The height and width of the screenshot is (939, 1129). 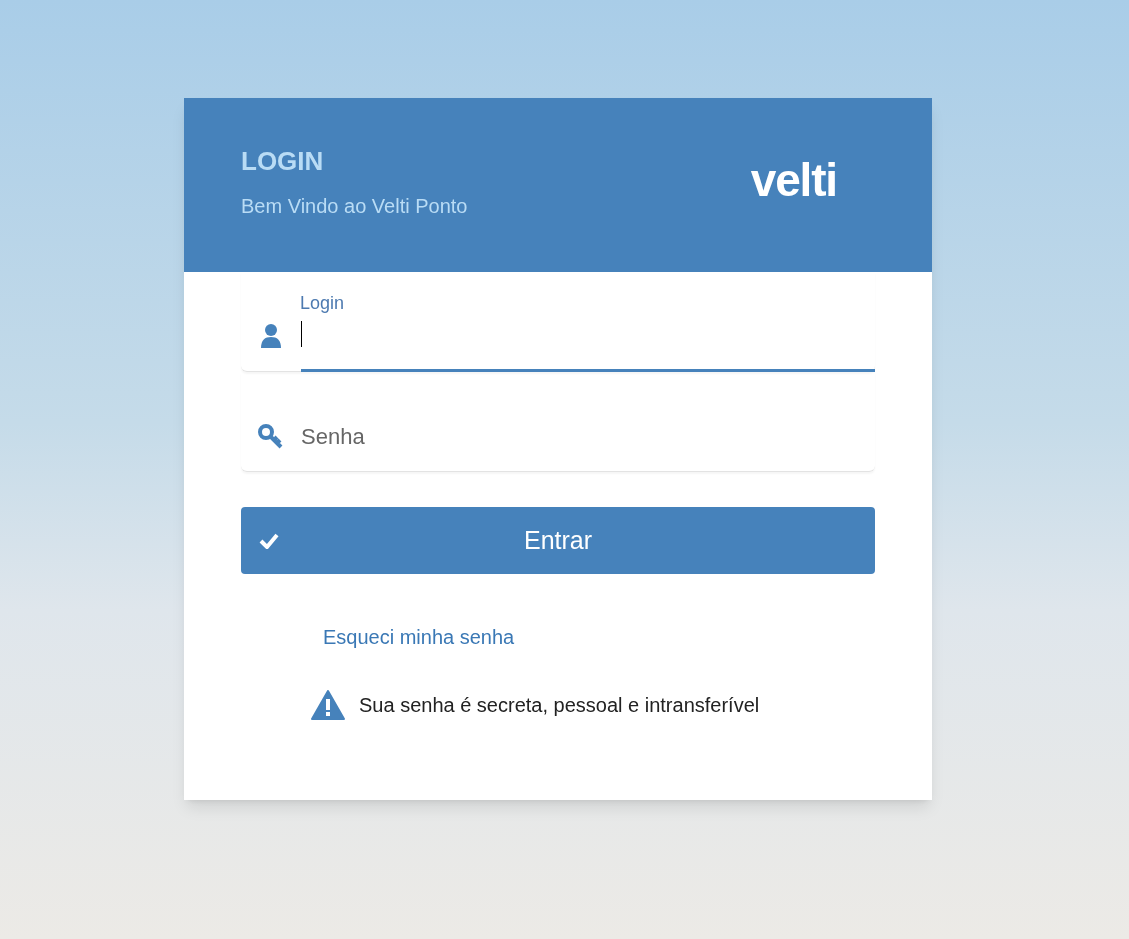 I want to click on user-icon, so click(x=271, y=336).